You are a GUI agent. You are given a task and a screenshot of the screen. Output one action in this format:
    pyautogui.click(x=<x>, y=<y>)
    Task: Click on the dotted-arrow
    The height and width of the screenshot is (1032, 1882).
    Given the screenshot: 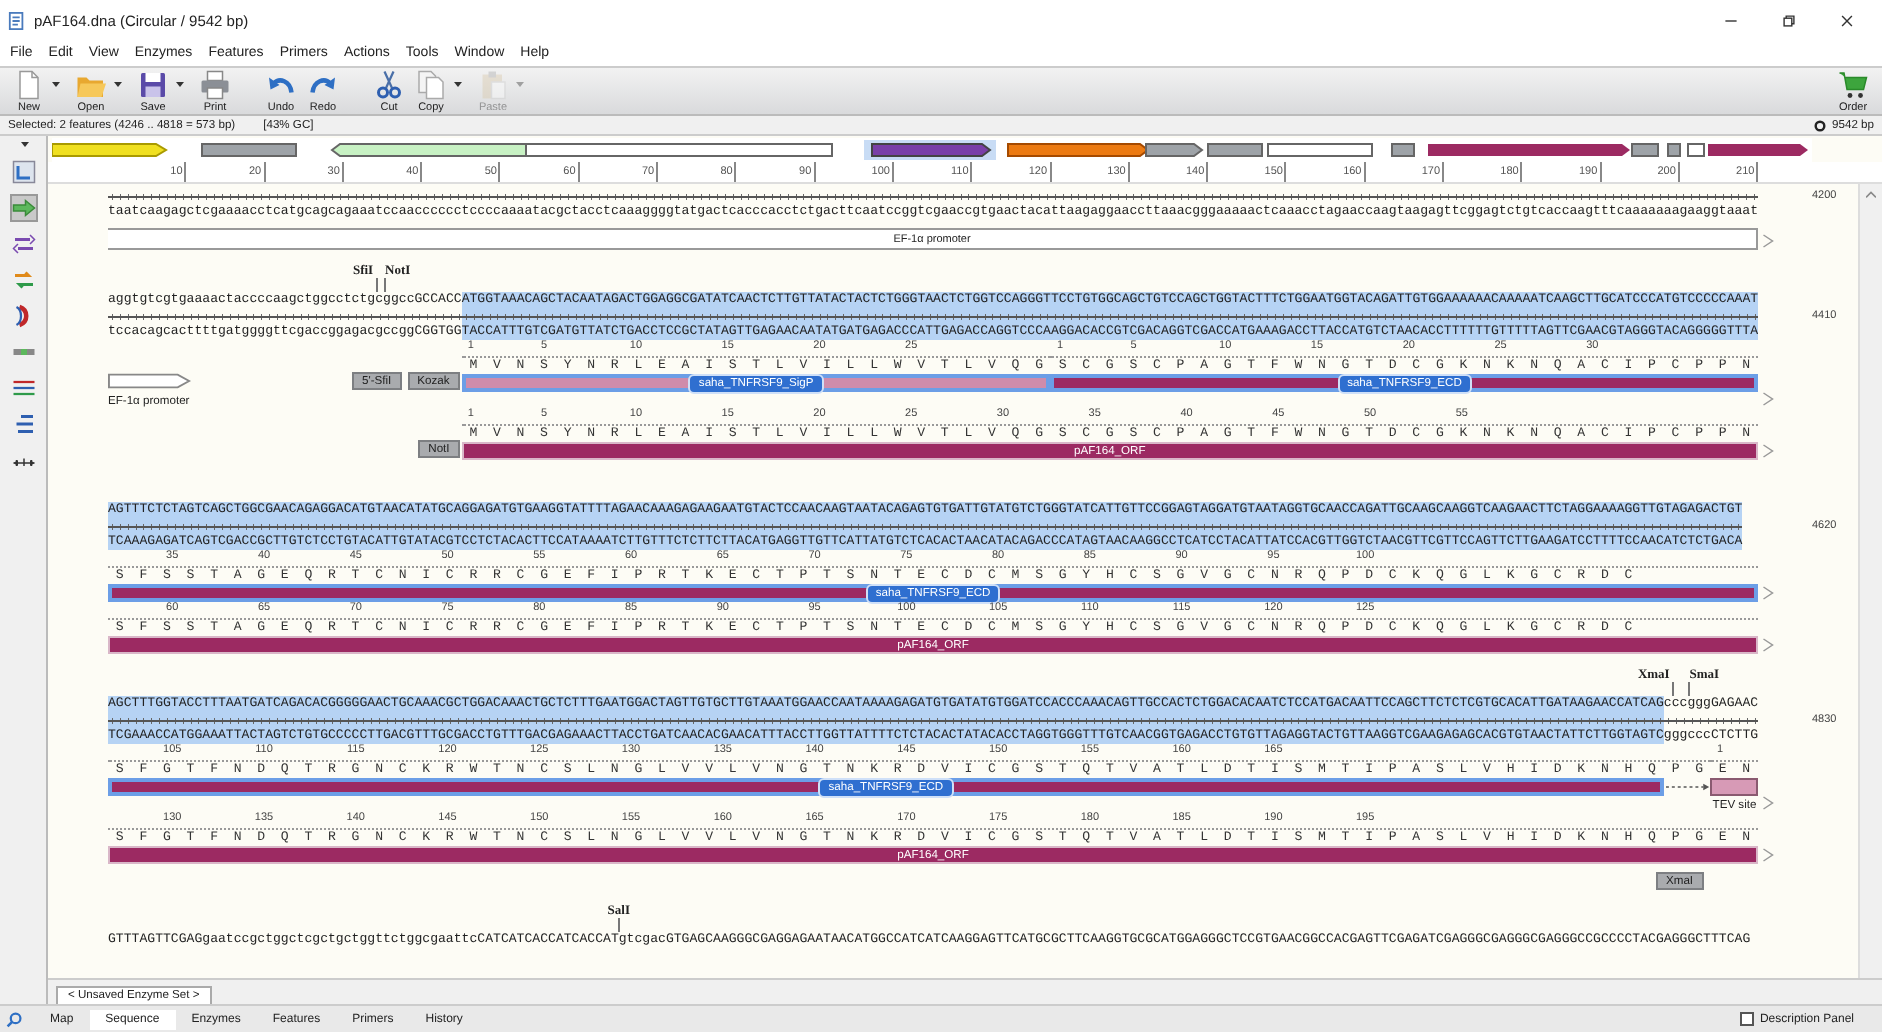 What is the action you would take?
    pyautogui.click(x=1687, y=787)
    